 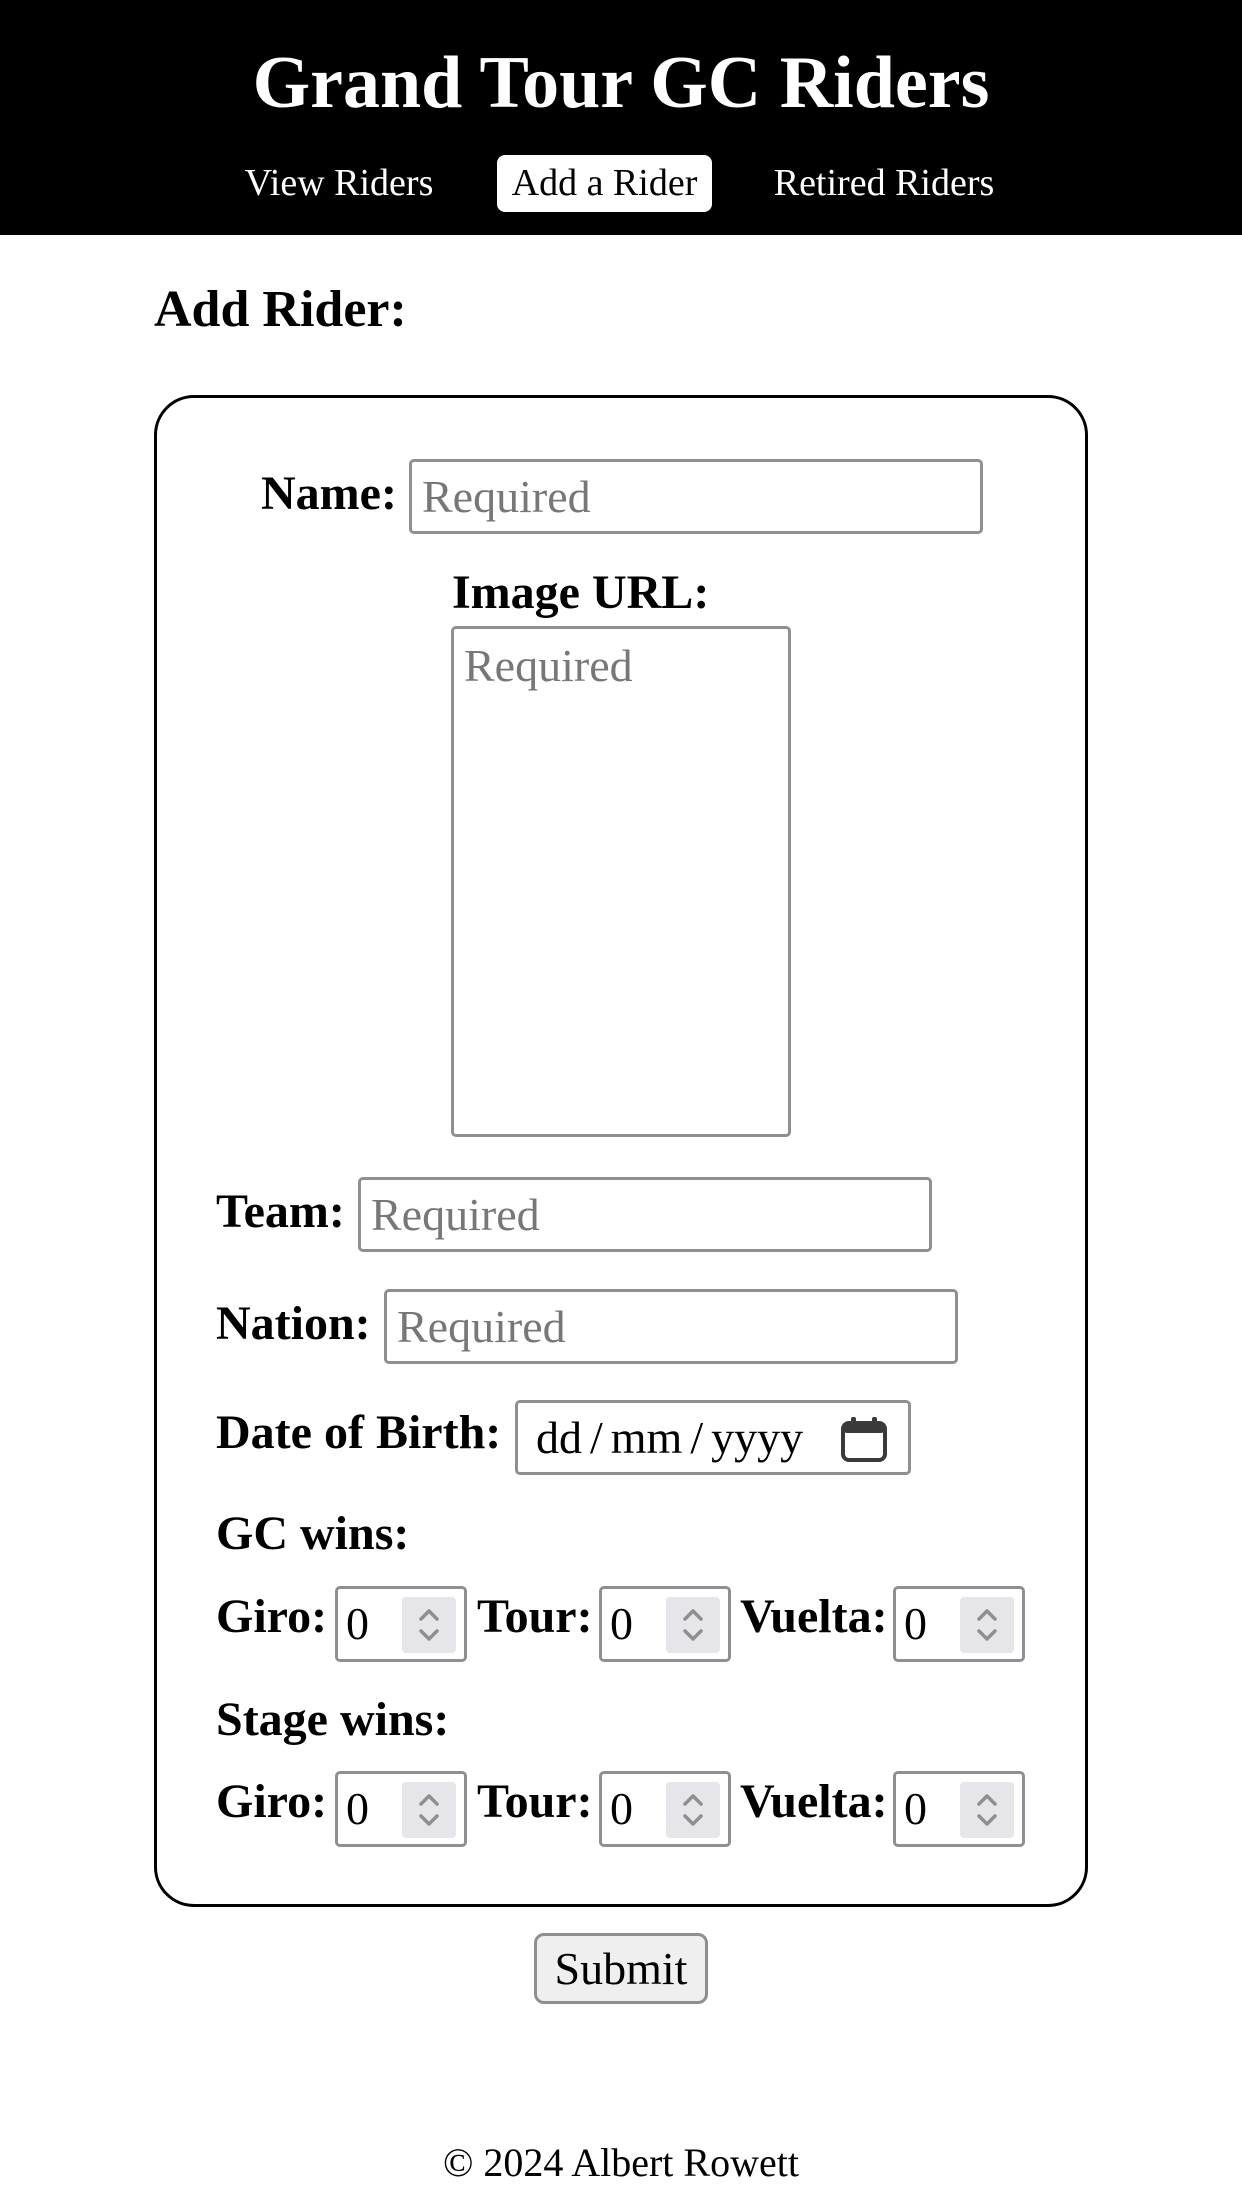 What do you see at coordinates (814, 1801) in the screenshot?
I see `stage-vuelta-label: Vuelta:` at bounding box center [814, 1801].